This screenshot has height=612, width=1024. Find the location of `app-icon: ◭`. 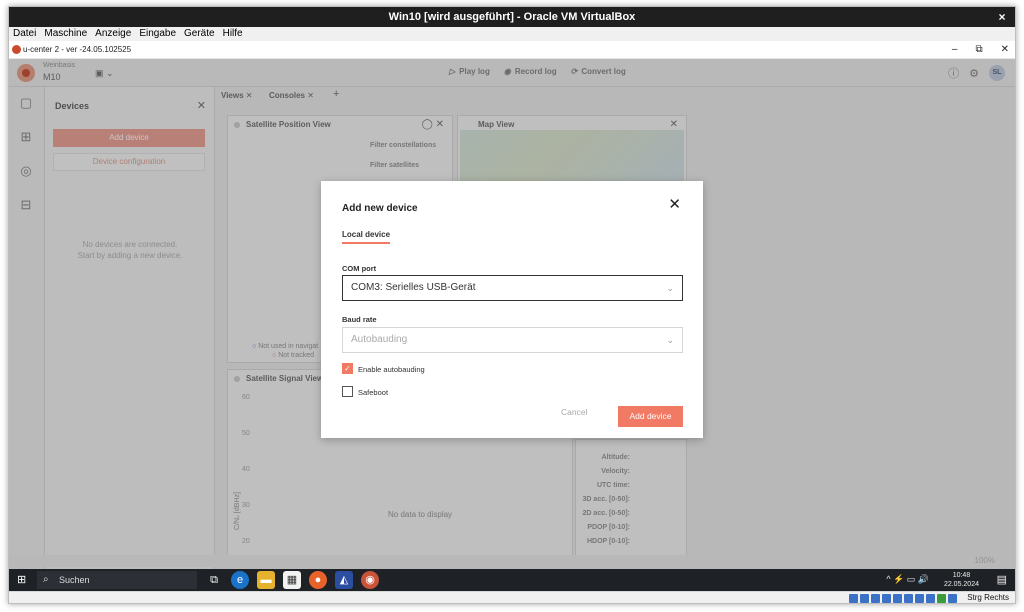

app-icon: ◭ is located at coordinates (344, 580).